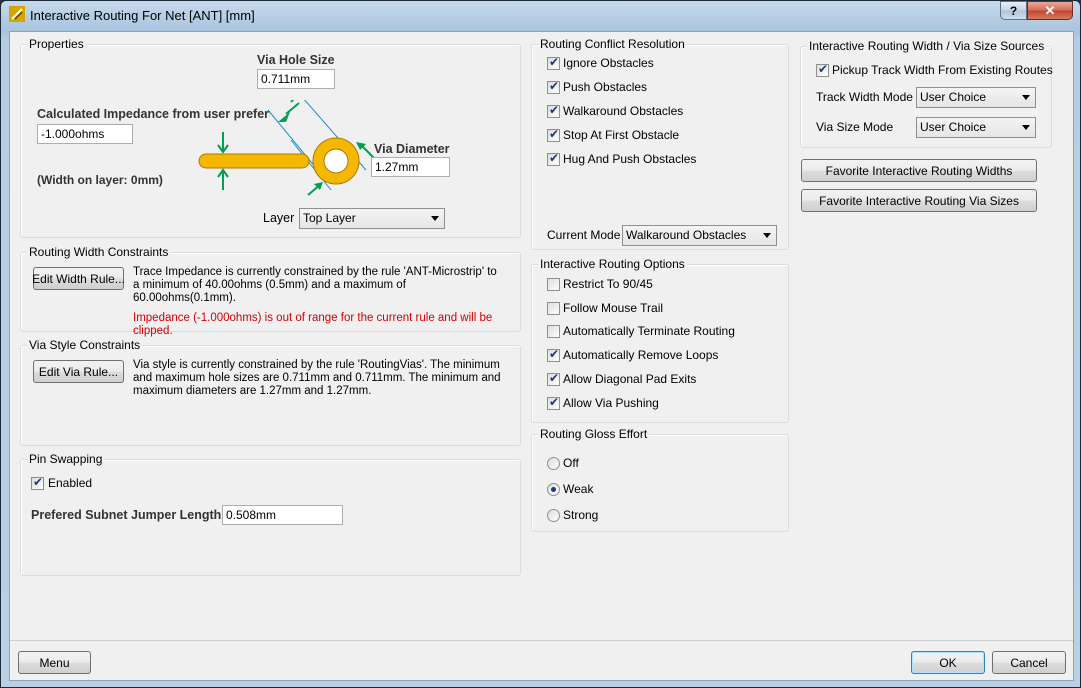  What do you see at coordinates (126, 515) in the screenshot?
I see `jumper-length-label: Prefered Subnet Jumper Length` at bounding box center [126, 515].